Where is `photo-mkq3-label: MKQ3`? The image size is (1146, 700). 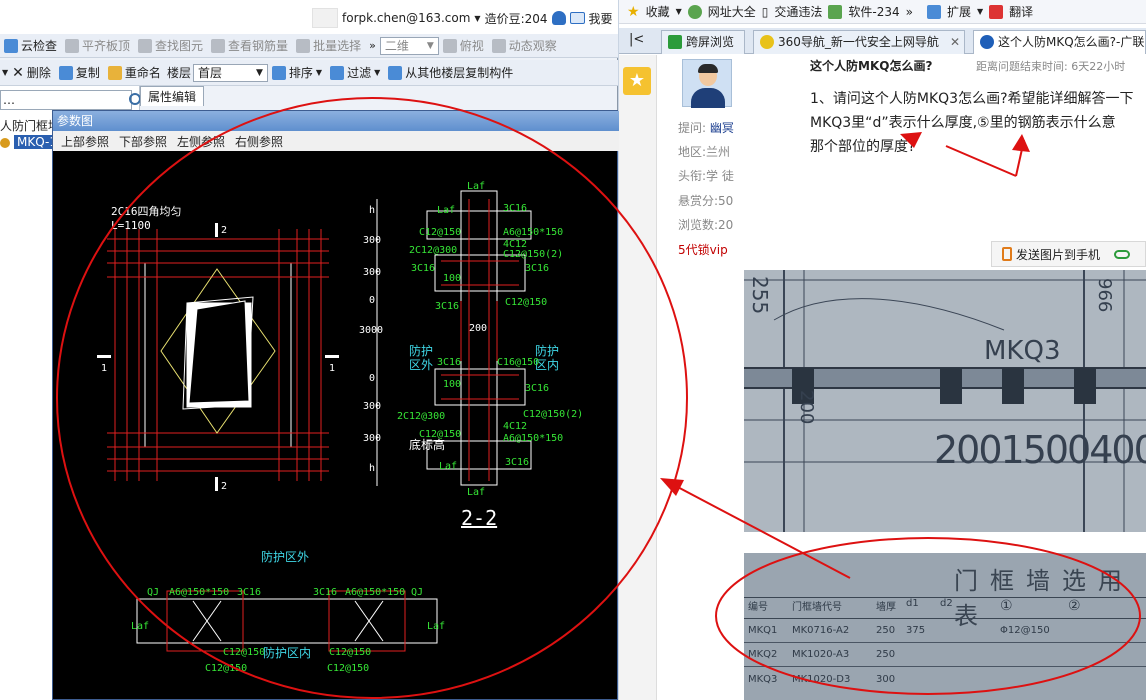 photo-mkq3-label: MKQ3 is located at coordinates (1022, 351).